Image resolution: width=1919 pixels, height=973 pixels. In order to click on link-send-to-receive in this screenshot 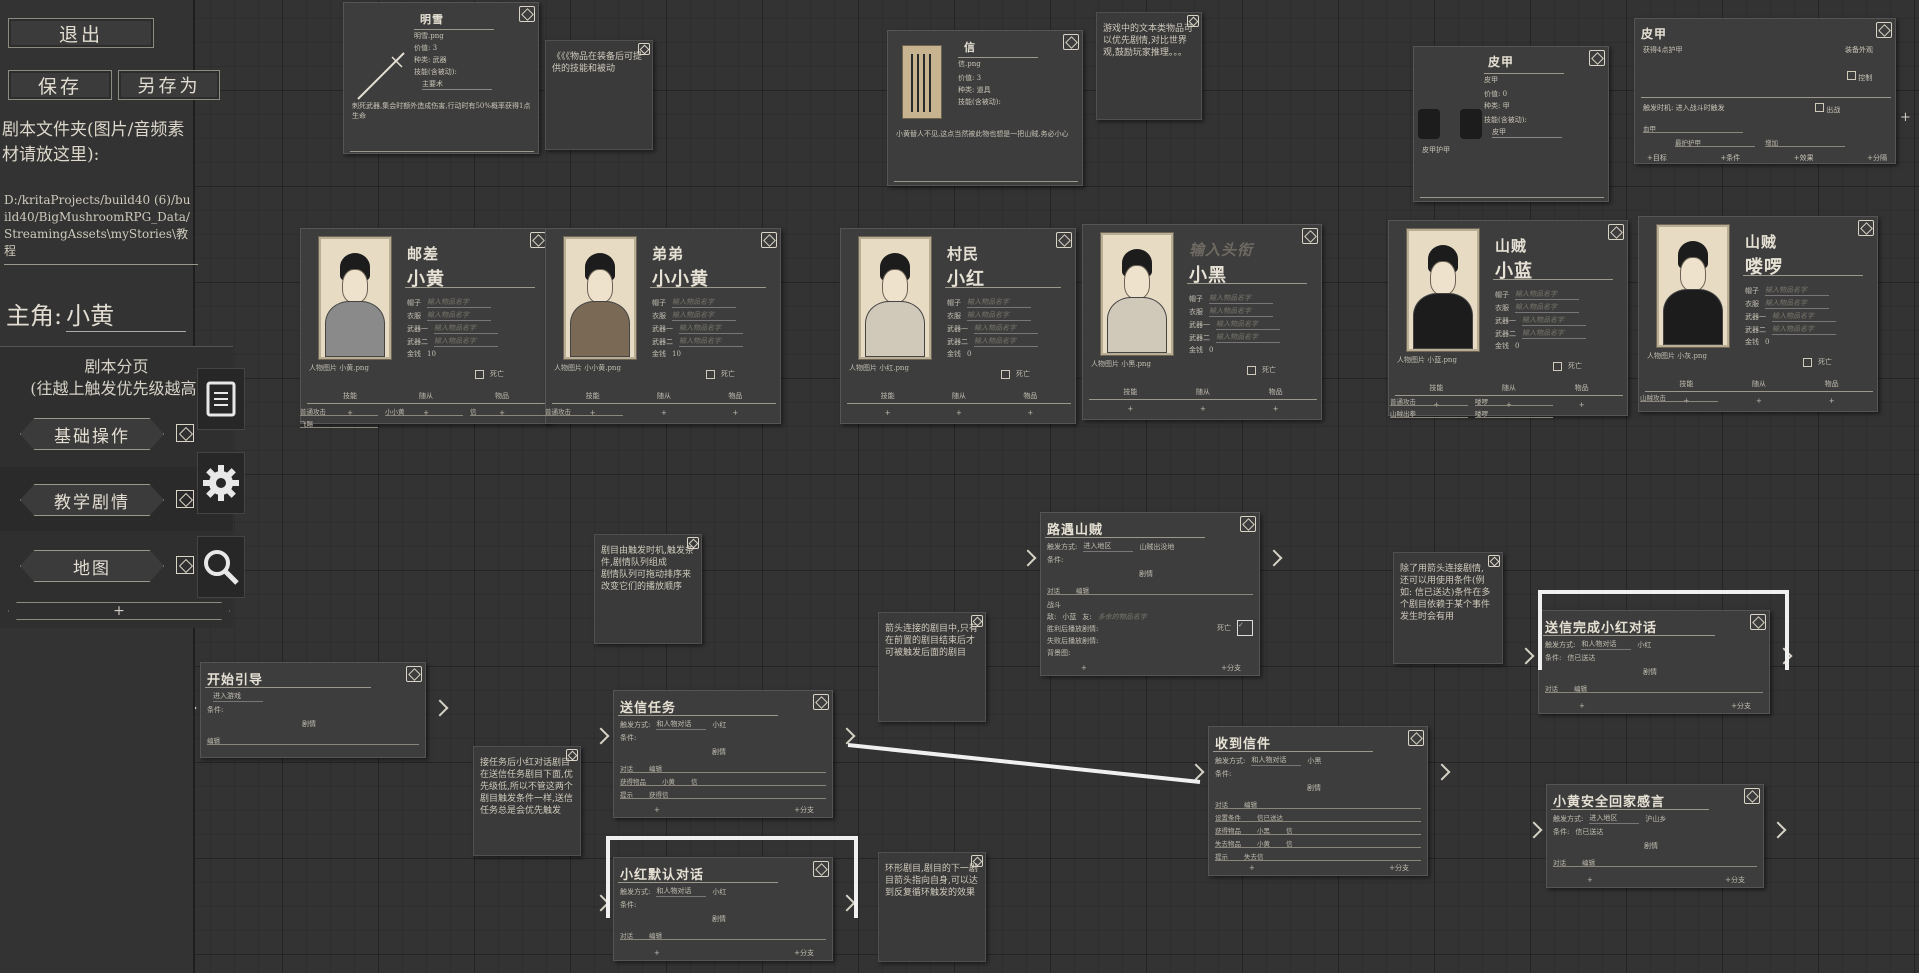, I will do `click(1024, 763)`.